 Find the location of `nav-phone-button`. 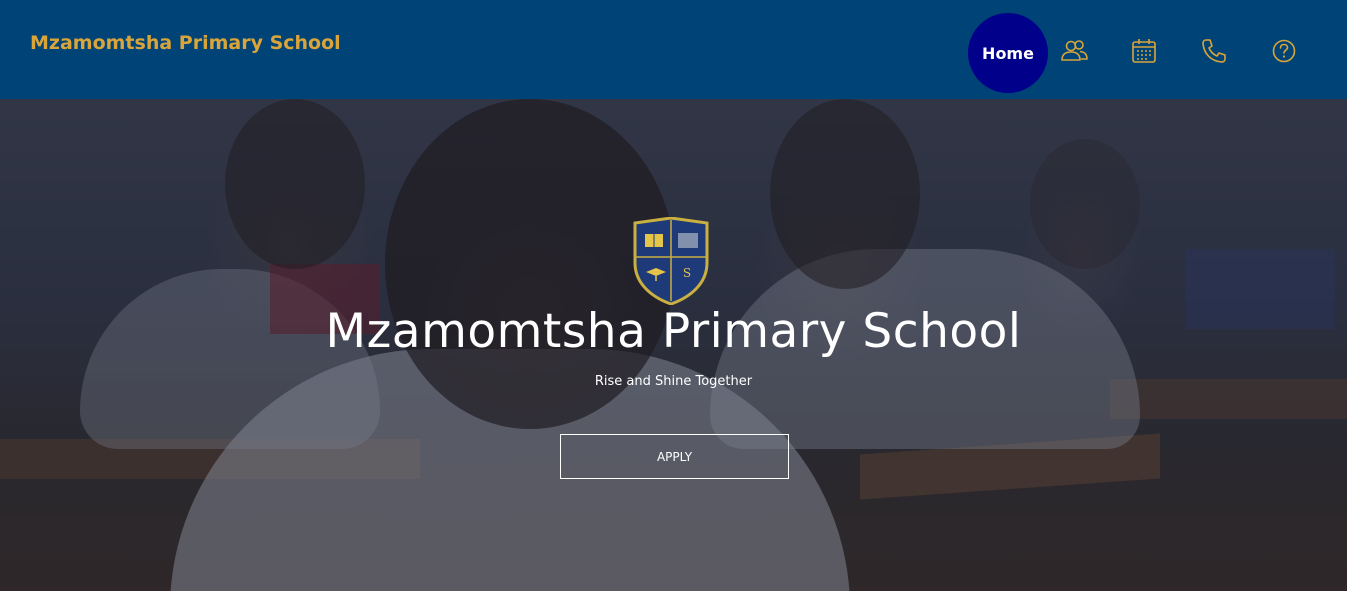

nav-phone-button is located at coordinates (1214, 51).